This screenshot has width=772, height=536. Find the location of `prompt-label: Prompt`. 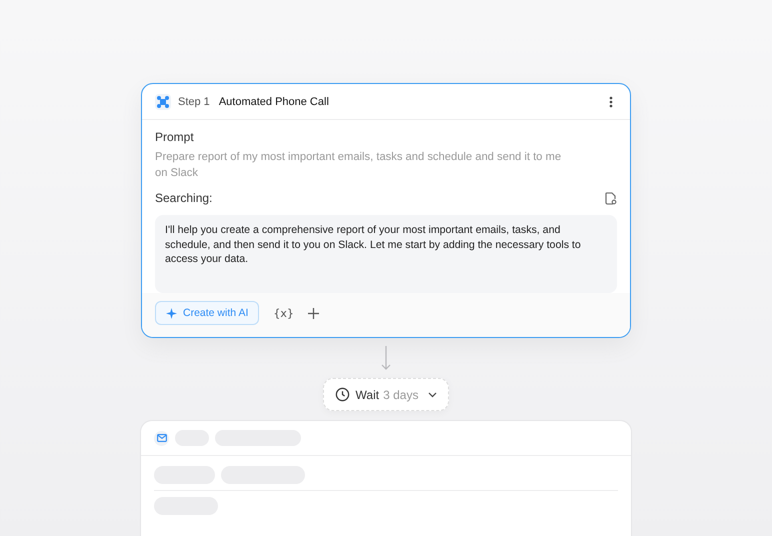

prompt-label: Prompt is located at coordinates (175, 137).